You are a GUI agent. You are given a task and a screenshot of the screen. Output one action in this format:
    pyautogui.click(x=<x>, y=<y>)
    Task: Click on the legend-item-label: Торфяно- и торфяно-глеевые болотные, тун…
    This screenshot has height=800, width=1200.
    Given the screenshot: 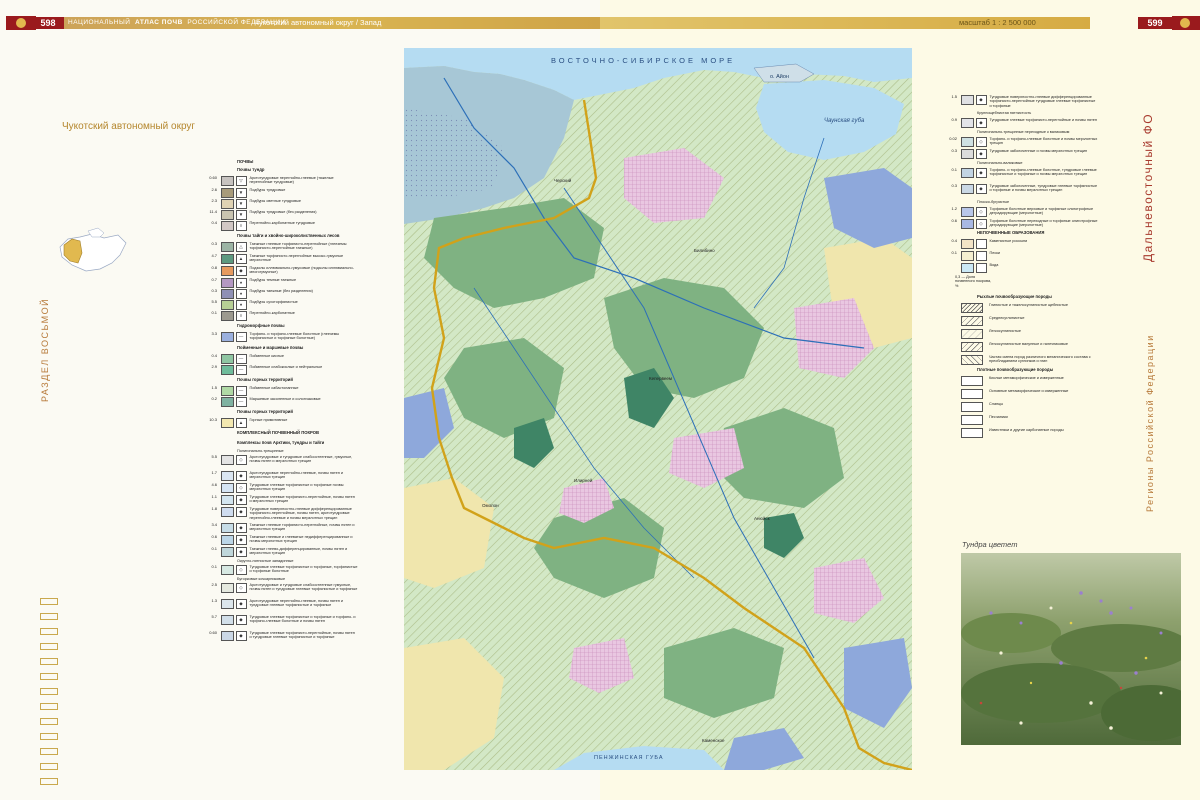 What is the action you would take?
    pyautogui.click(x=1043, y=172)
    